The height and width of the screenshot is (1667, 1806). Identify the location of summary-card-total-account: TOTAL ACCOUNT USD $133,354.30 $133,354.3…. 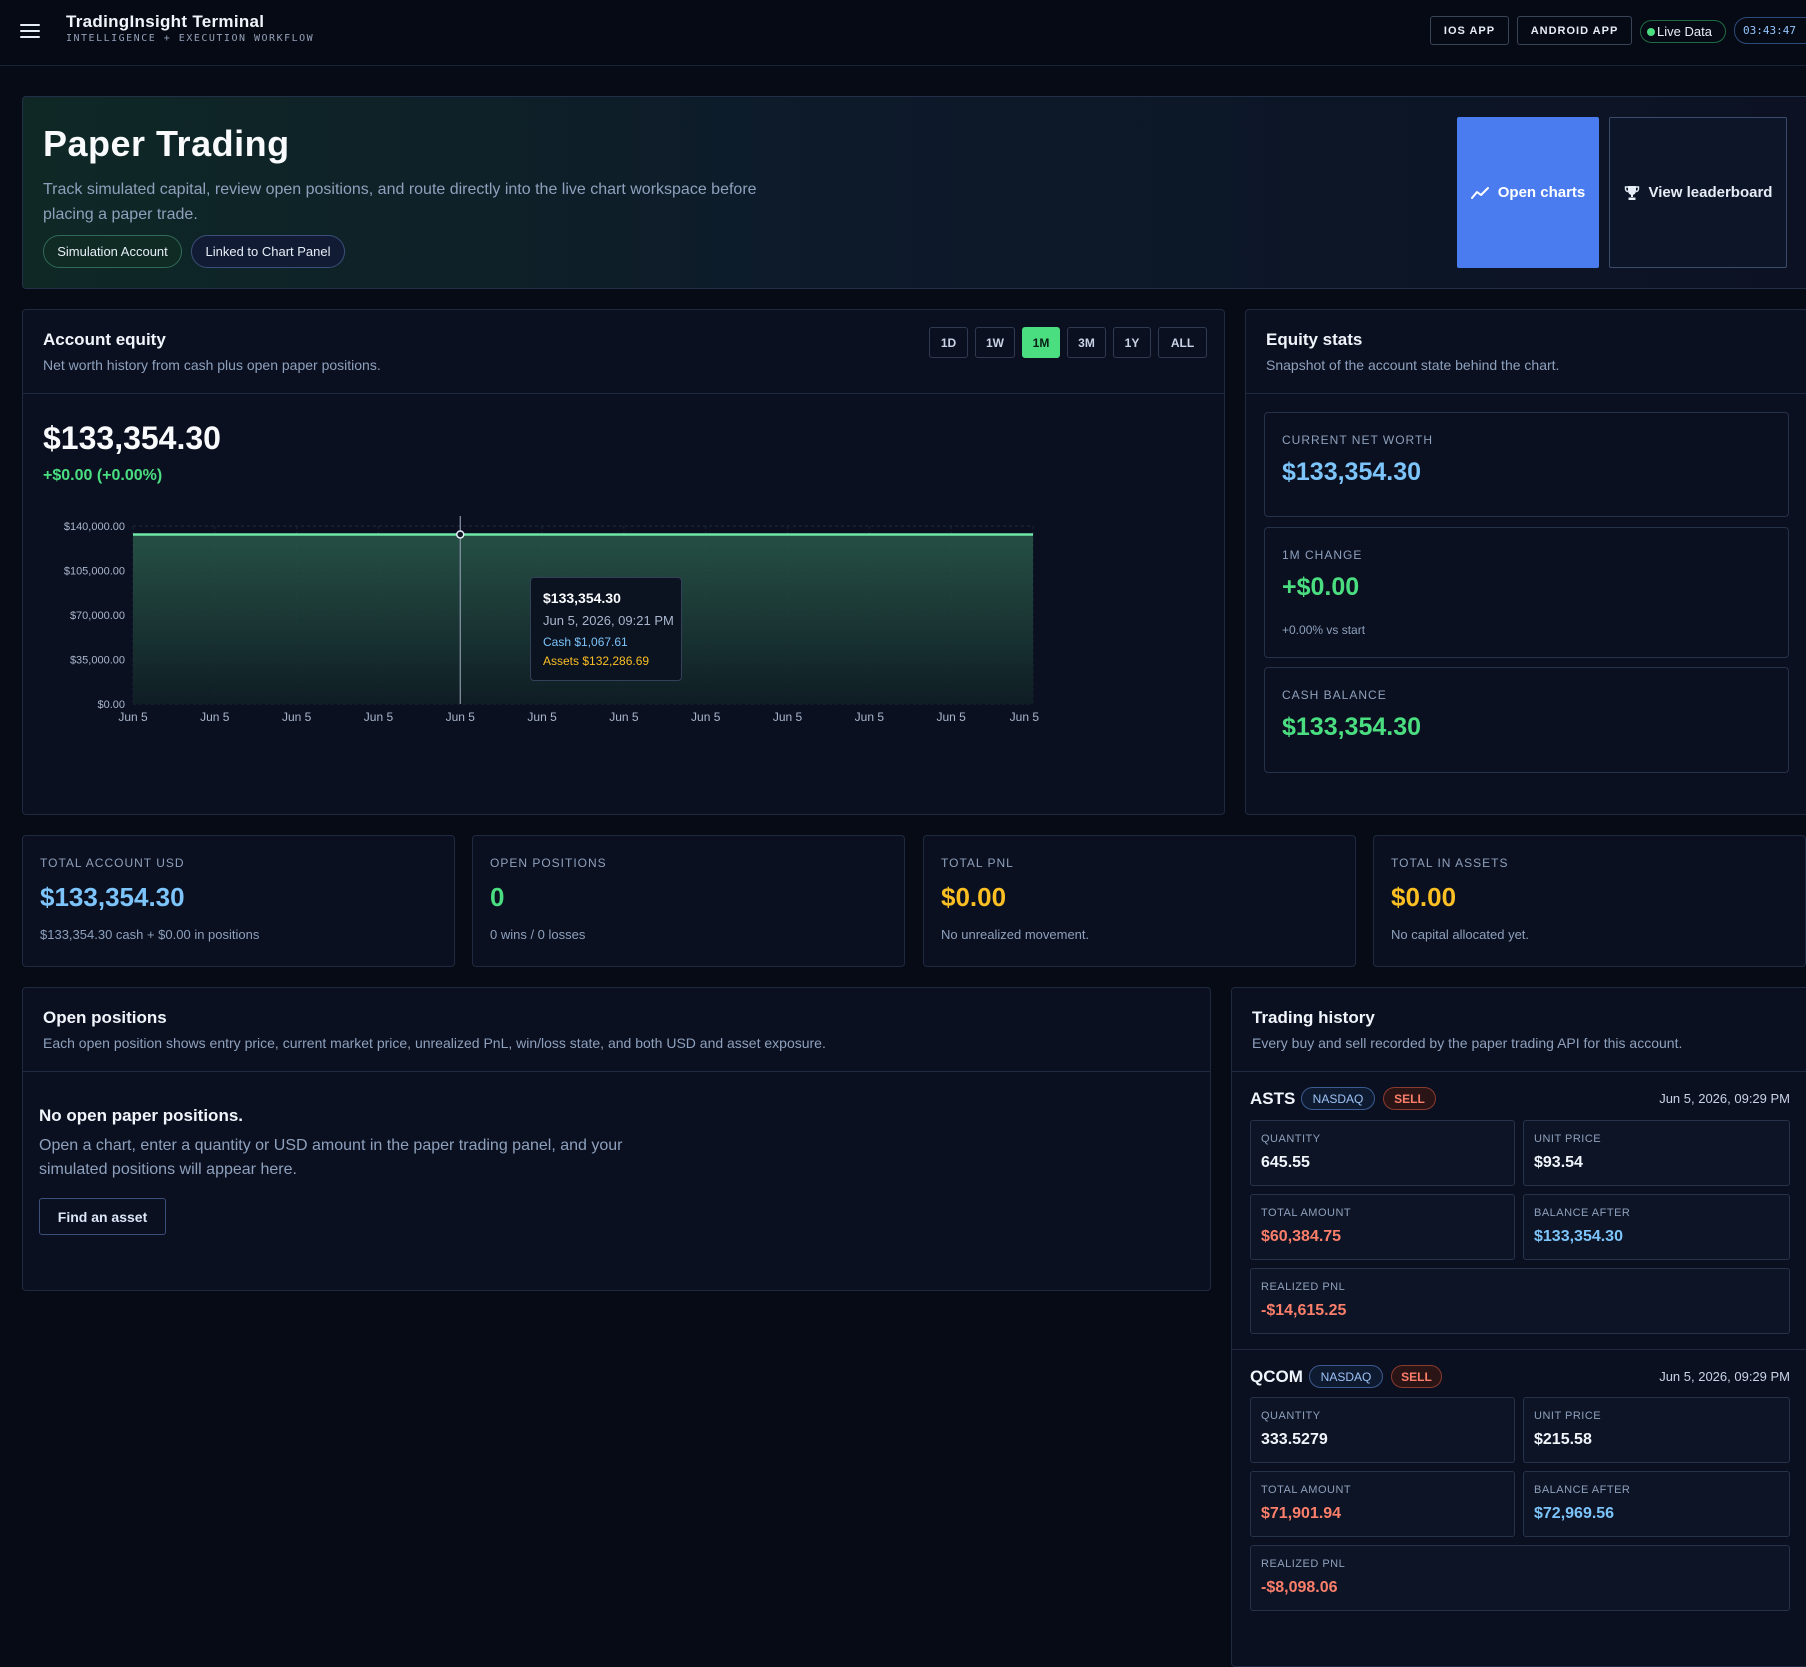
(238, 901).